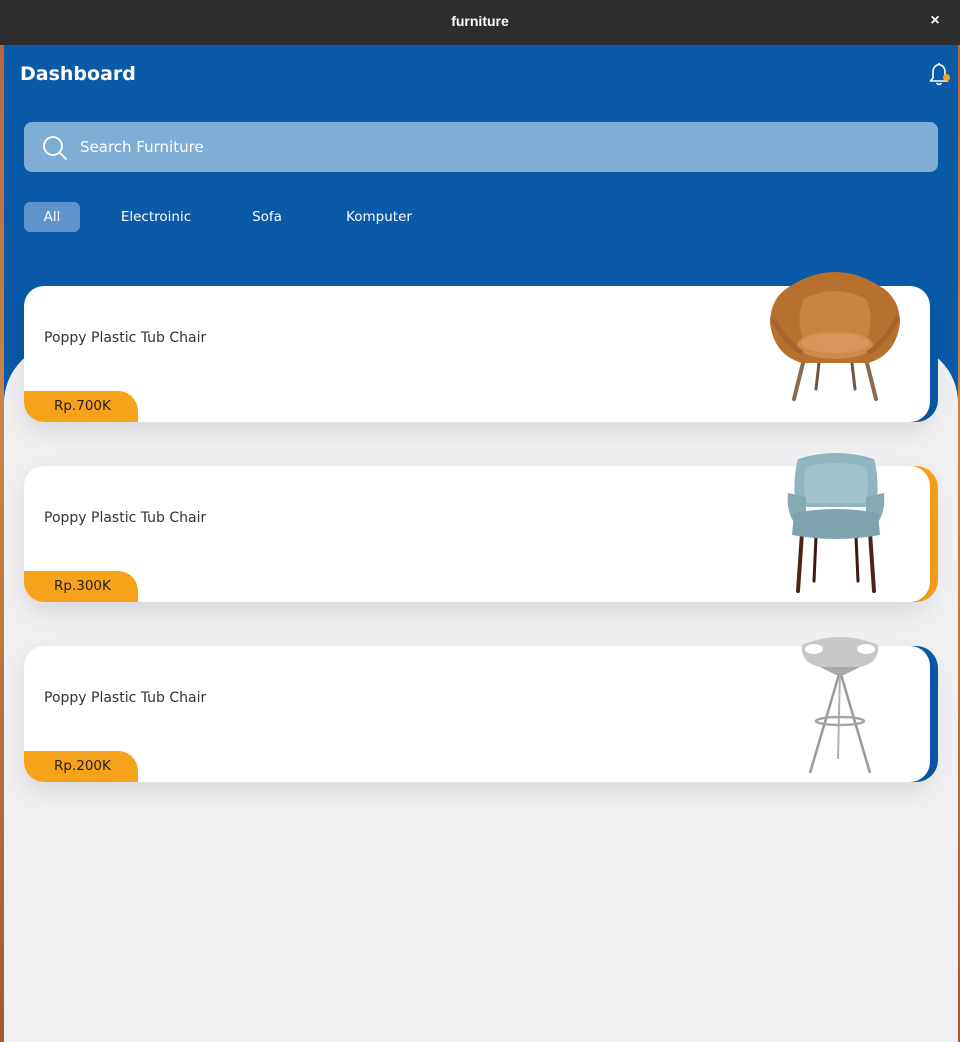 This screenshot has width=960, height=1042. I want to click on price-badge: Rp.200K, so click(81, 766).